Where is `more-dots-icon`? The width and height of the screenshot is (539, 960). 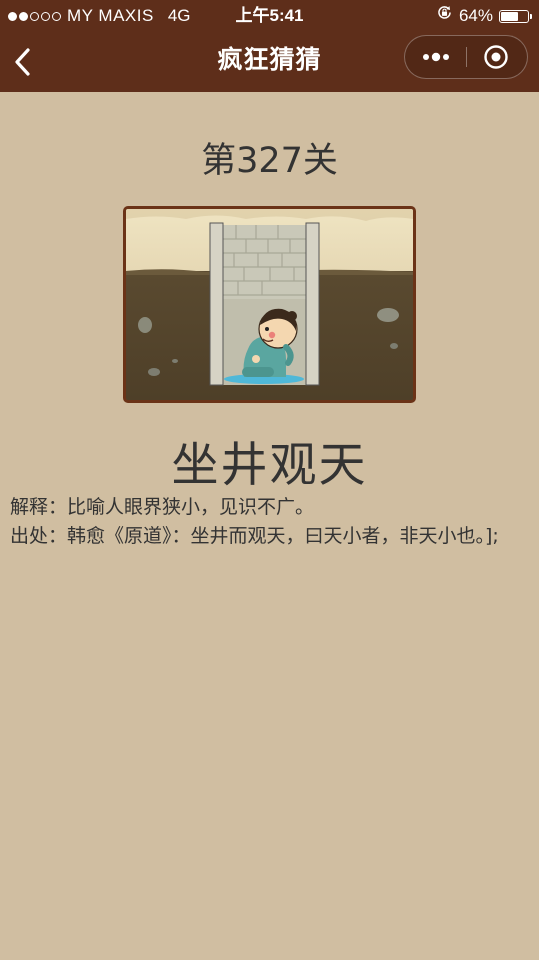 more-dots-icon is located at coordinates (436, 57).